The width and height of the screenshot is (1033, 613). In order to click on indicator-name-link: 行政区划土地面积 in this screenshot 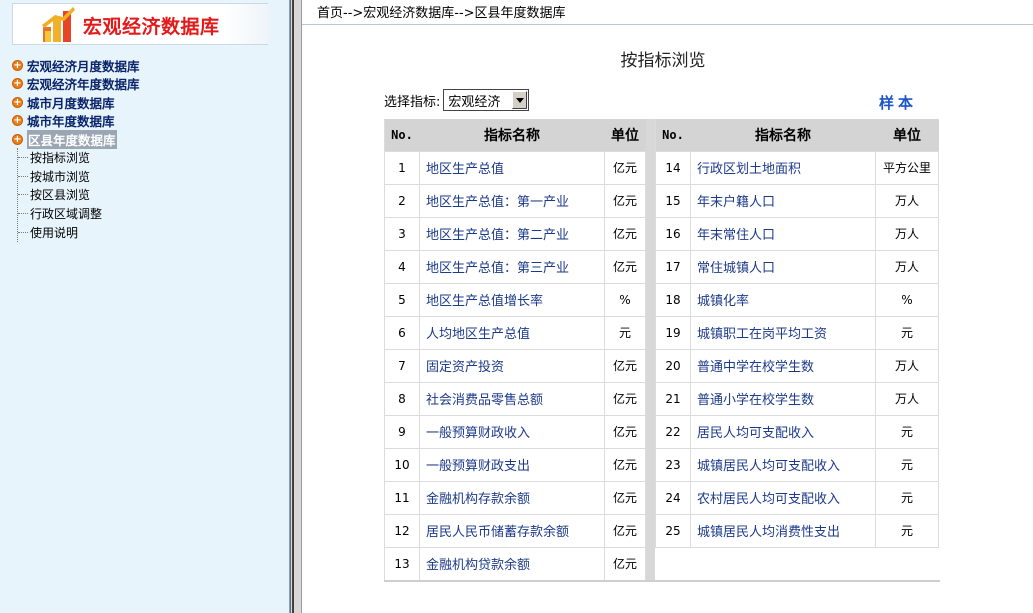, I will do `click(783, 167)`.